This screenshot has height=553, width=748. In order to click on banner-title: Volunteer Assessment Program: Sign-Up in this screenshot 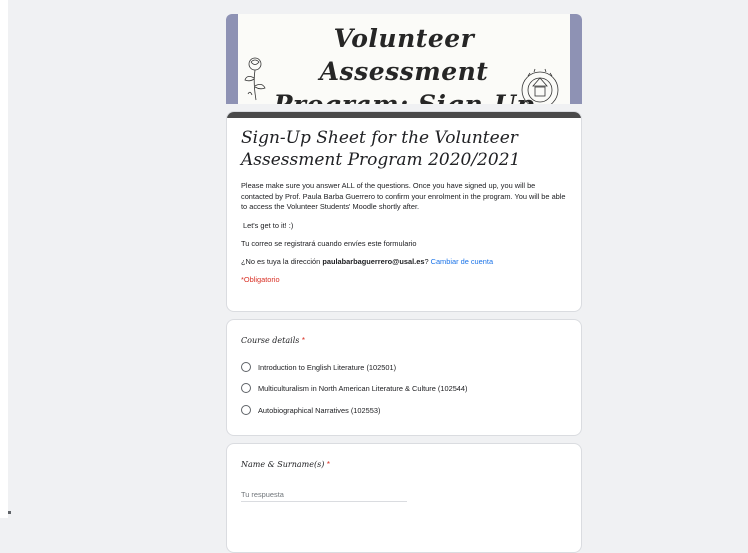, I will do `click(404, 64)`.